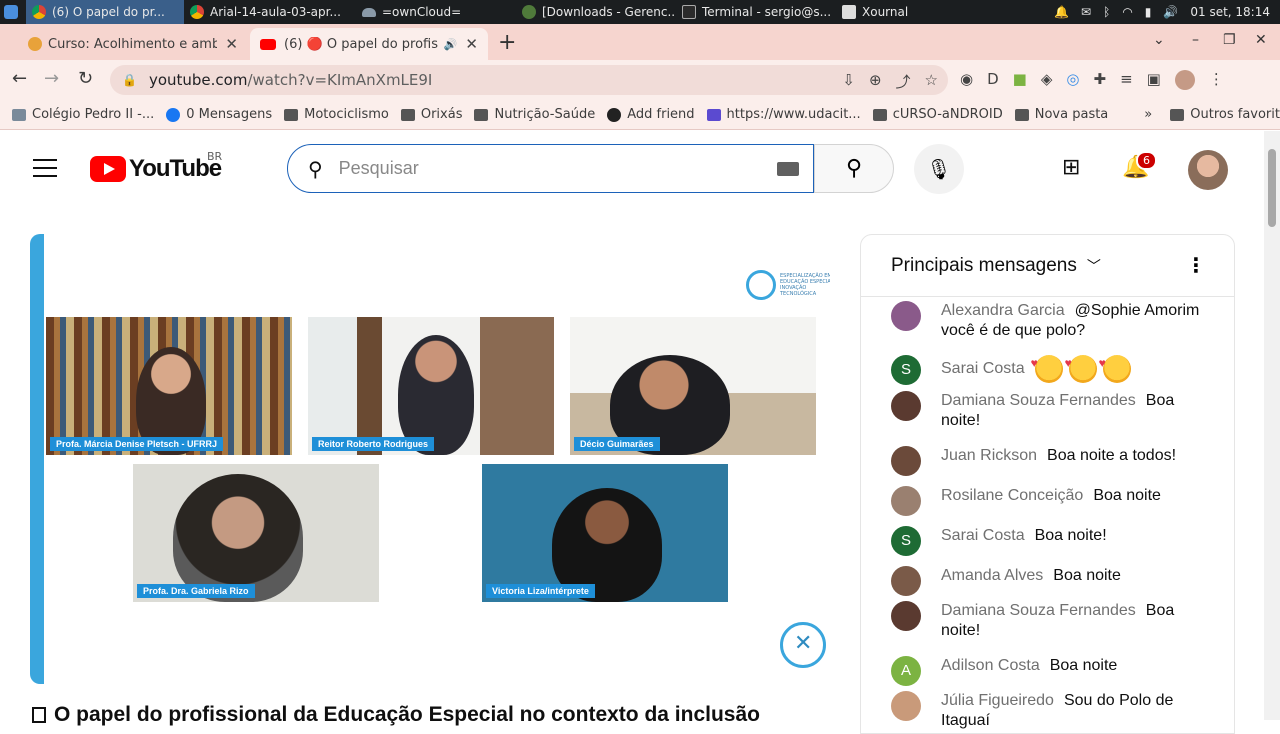 Image resolution: width=1280 pixels, height=734 pixels. What do you see at coordinates (1099, 80) in the screenshot?
I see `extensions-puzzle-icon: ✚` at bounding box center [1099, 80].